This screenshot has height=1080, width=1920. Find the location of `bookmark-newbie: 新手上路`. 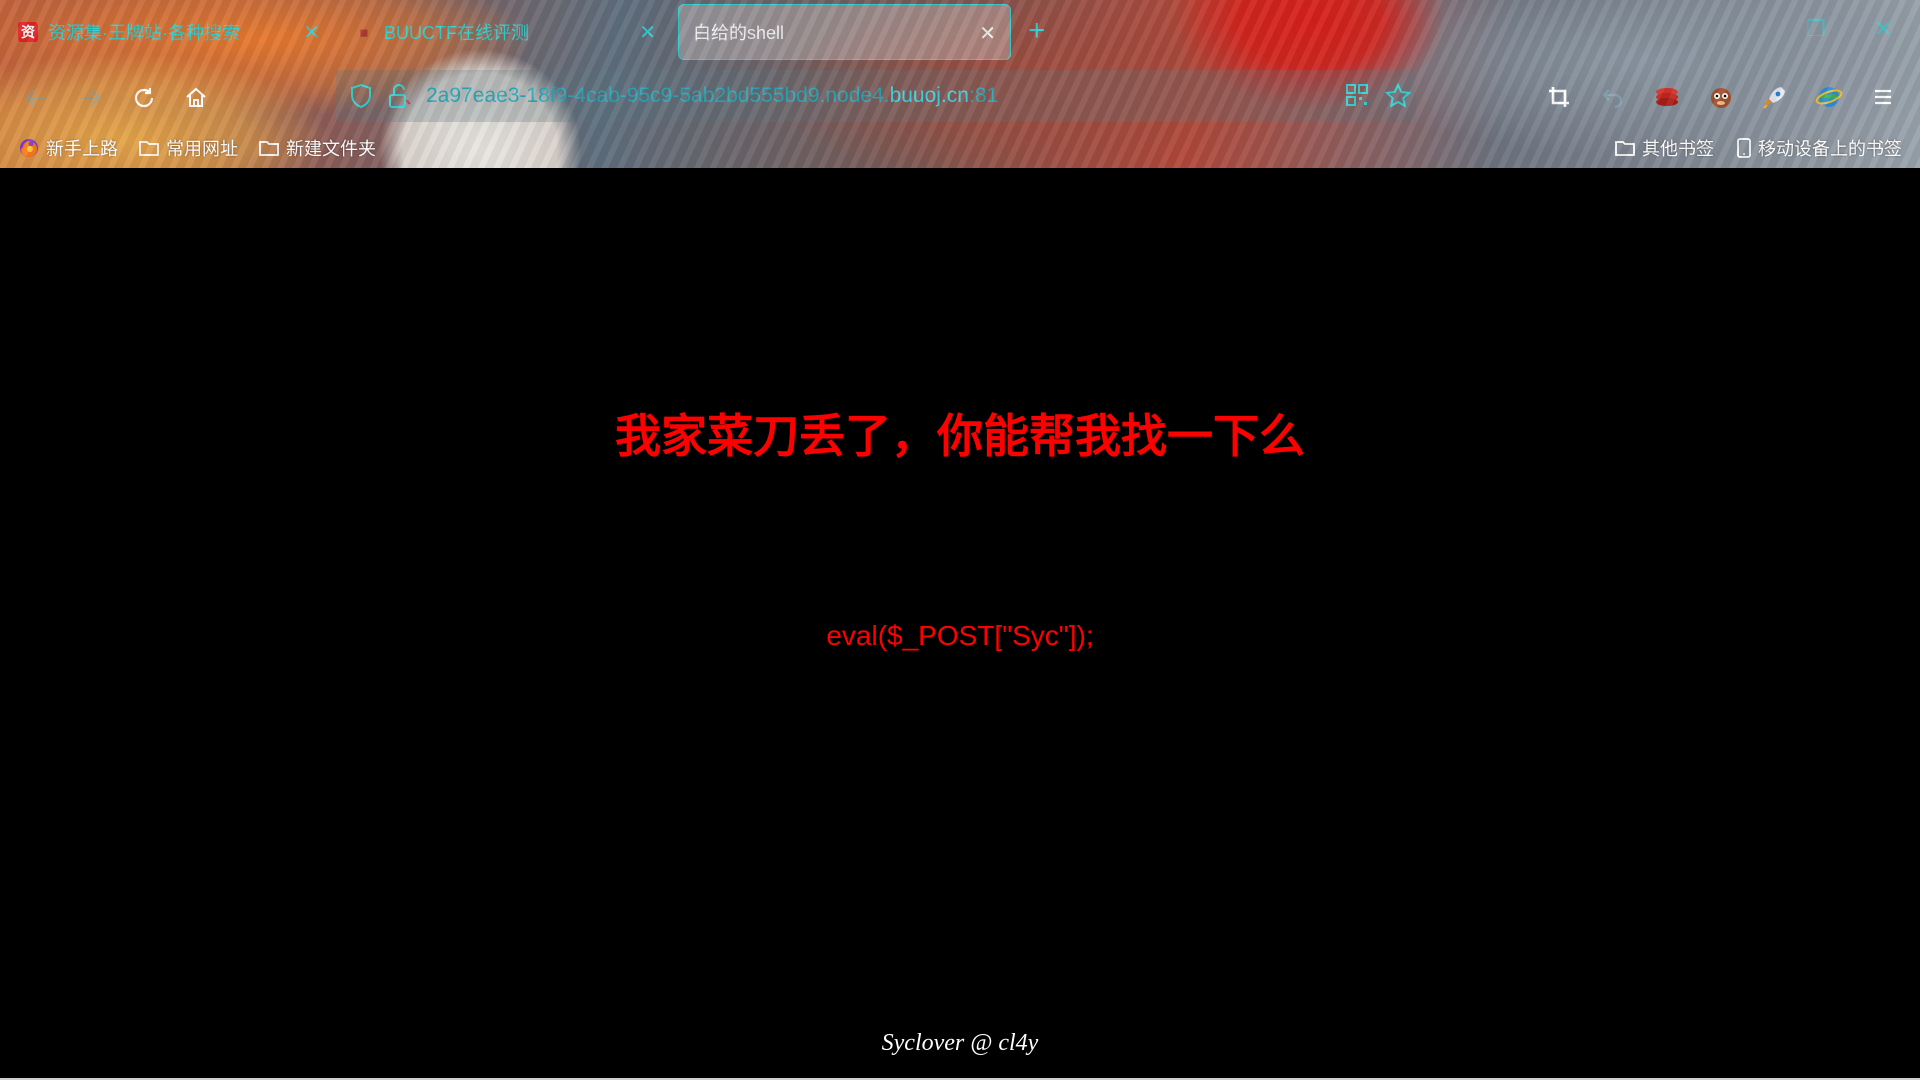

bookmark-newbie: 新手上路 is located at coordinates (68, 148).